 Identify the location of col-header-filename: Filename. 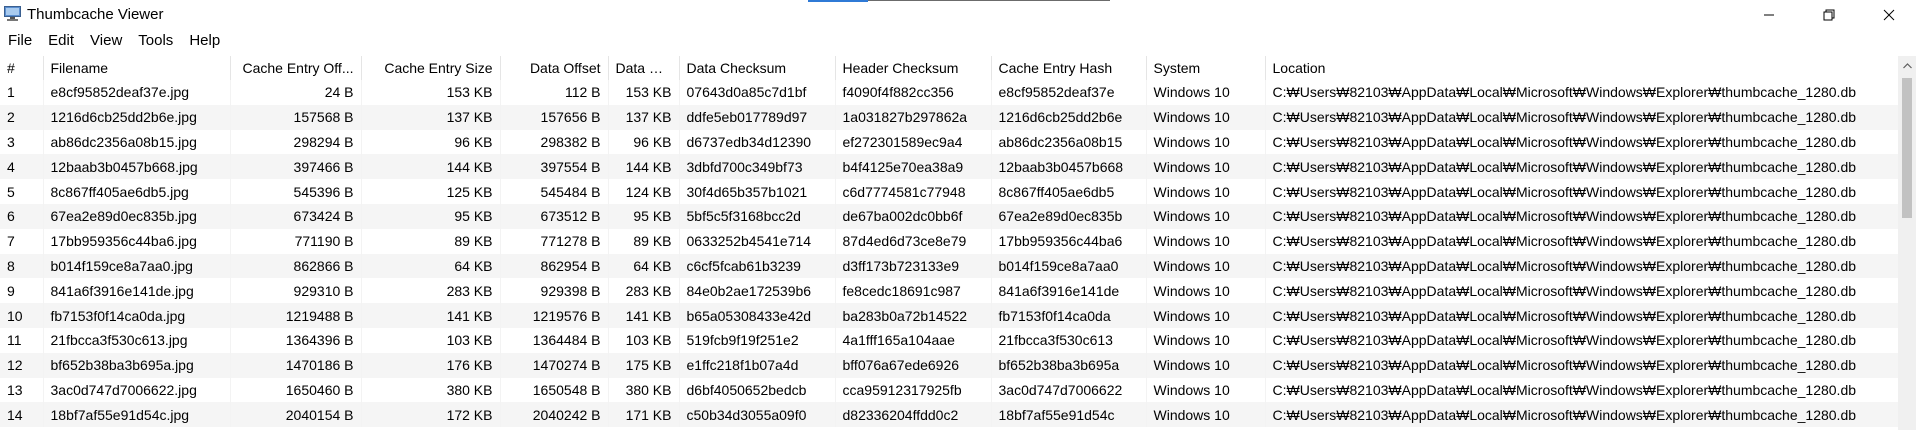
(137, 68).